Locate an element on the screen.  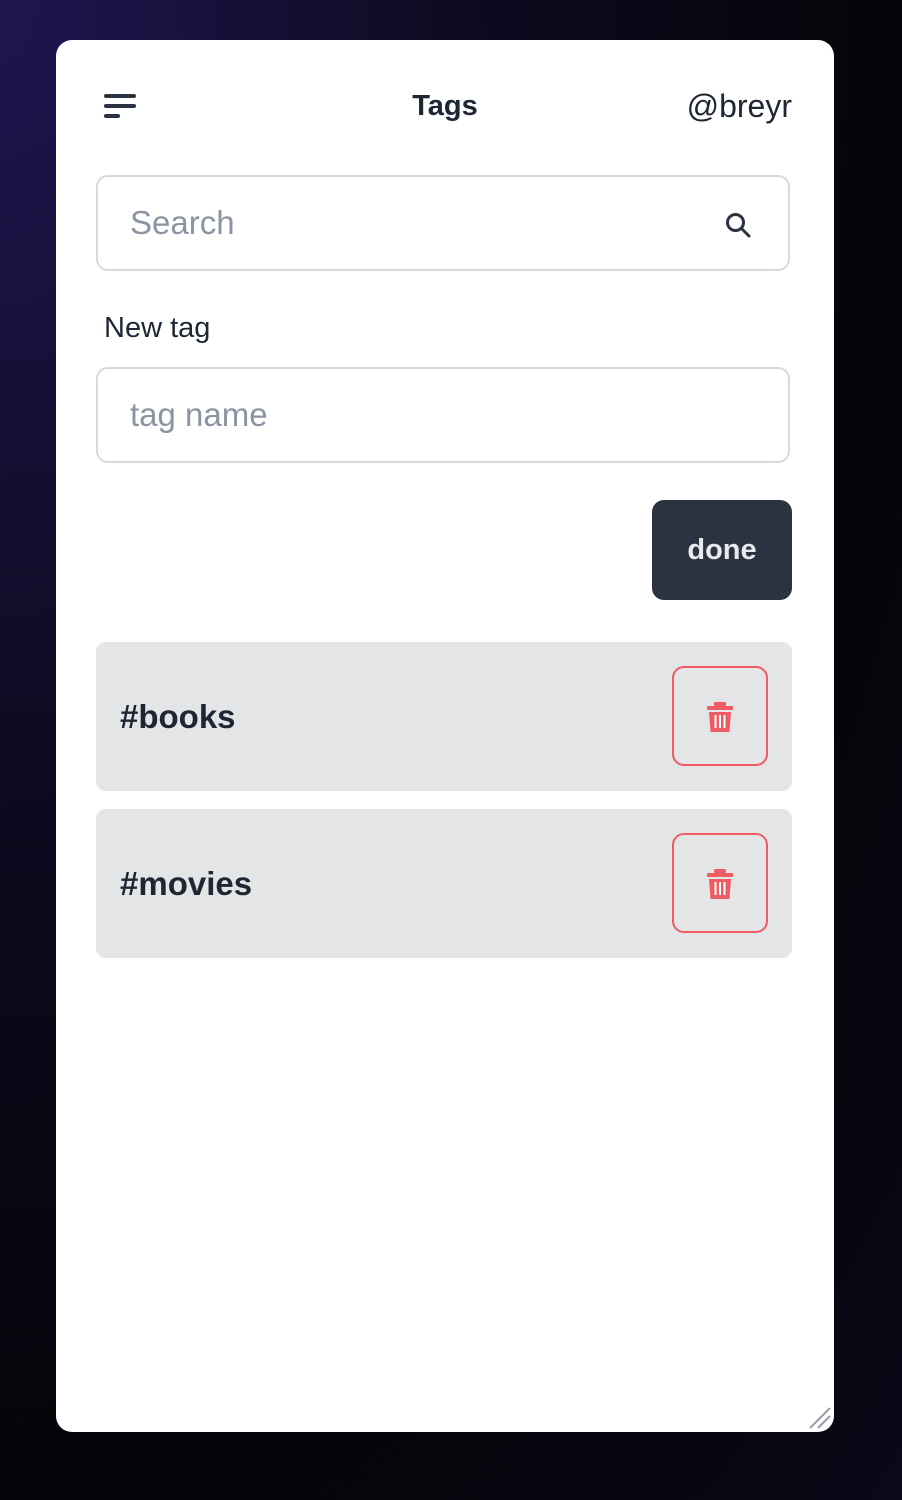
menu-icon is located at coordinates (121, 108).